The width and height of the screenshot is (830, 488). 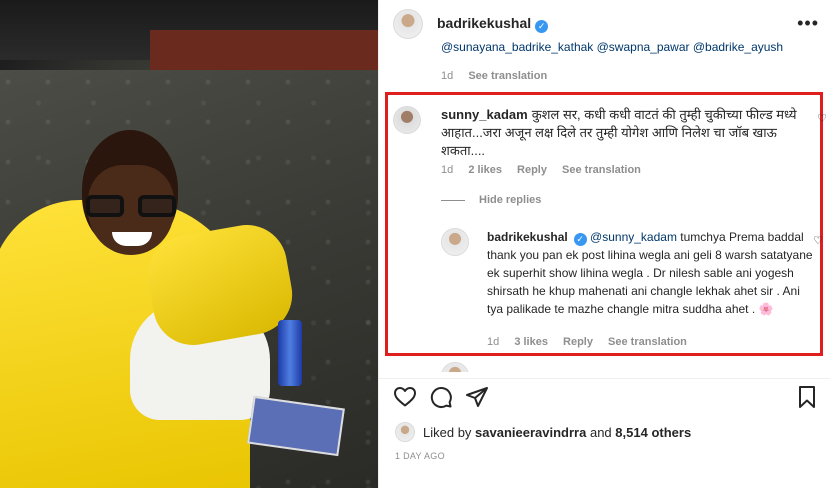 I want to click on comment-like-icon: ♡, so click(x=822, y=118).